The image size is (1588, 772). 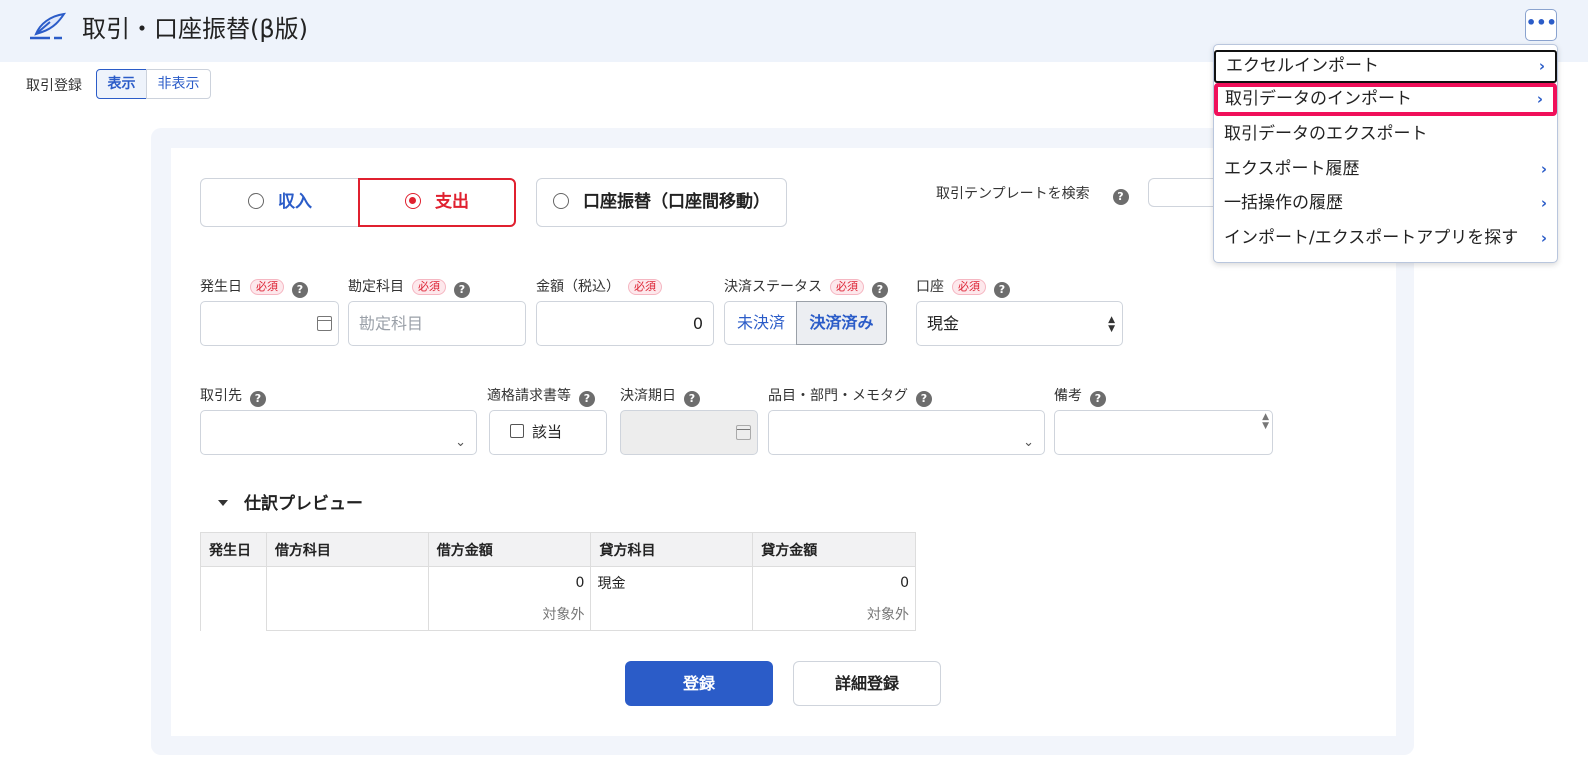 What do you see at coordinates (221, 396) in the screenshot?
I see `partner-label-text: 取引先` at bounding box center [221, 396].